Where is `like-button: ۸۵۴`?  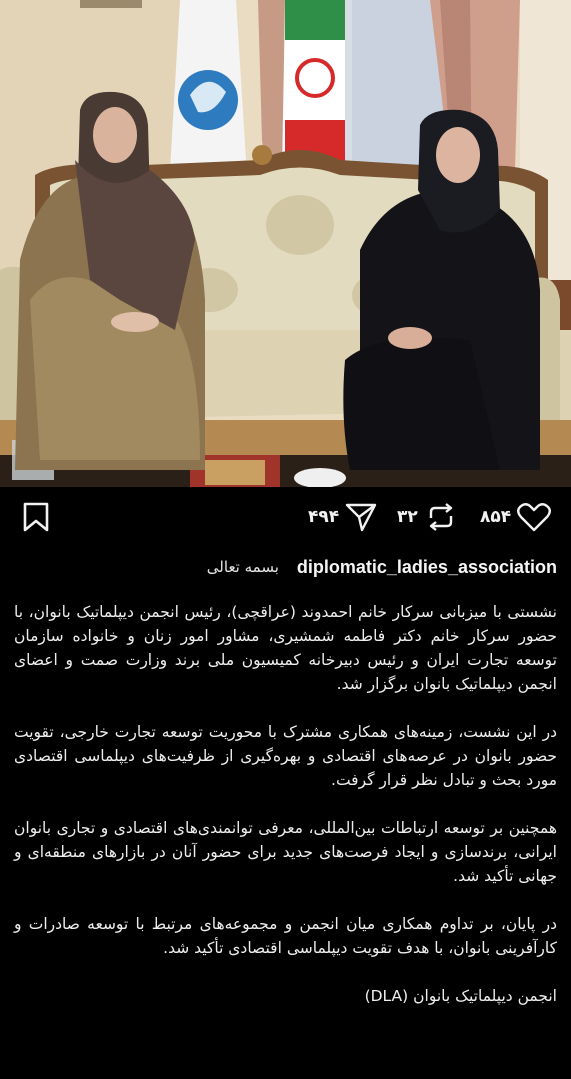
like-button: ۸۵۴ is located at coordinates (516, 517).